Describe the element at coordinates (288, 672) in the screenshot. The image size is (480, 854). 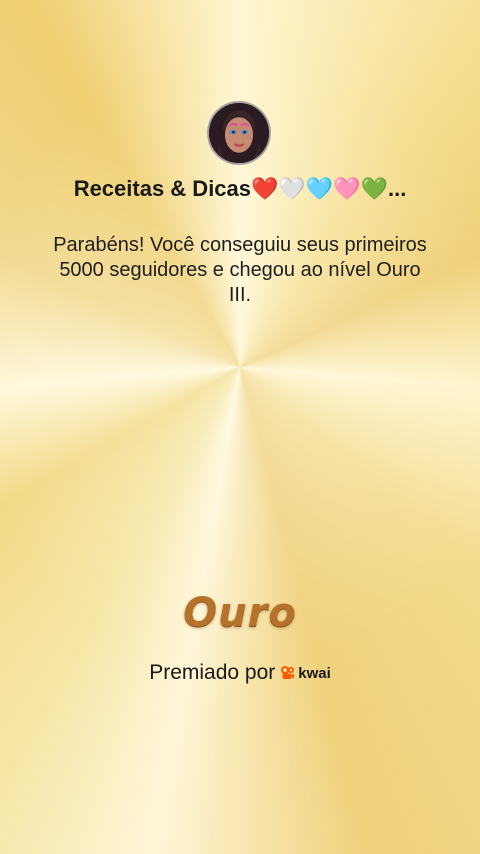
I see `kwai-logo-icon` at that location.